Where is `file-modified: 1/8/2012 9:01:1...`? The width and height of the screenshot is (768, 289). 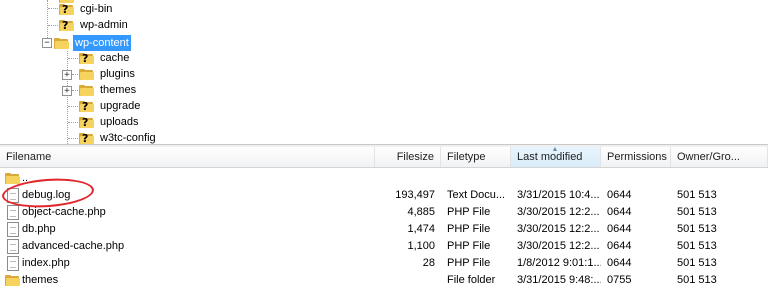
file-modified: 1/8/2012 9:01:1... is located at coordinates (559, 263).